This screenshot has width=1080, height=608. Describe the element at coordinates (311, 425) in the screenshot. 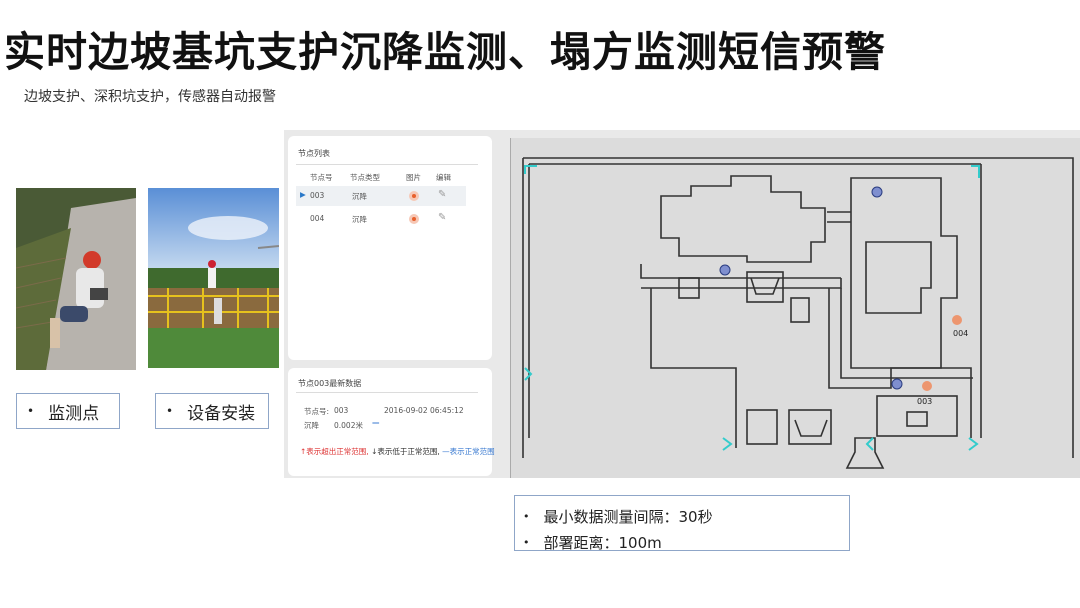

I see `settlement-label: 沉降` at that location.